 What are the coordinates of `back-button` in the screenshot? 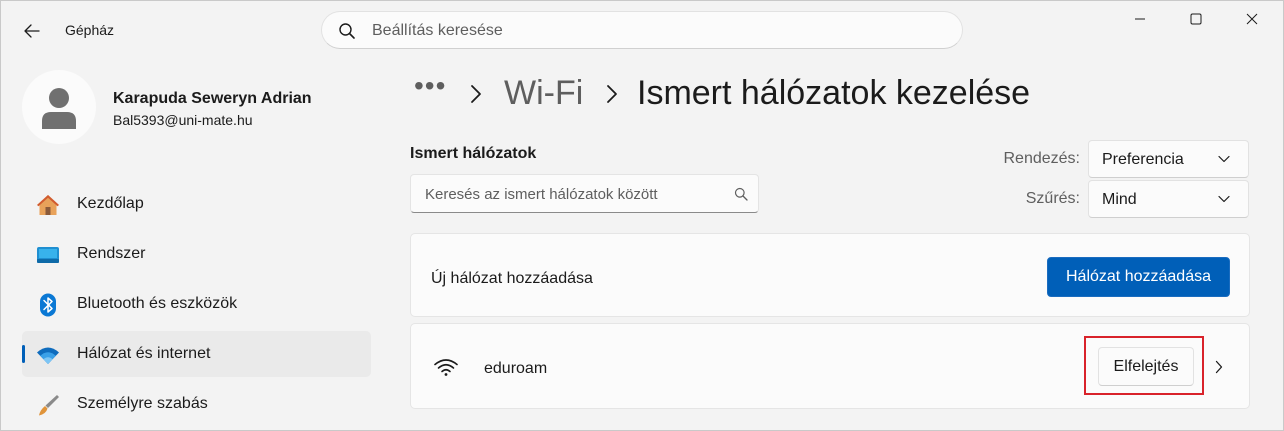 It's located at (32, 31).